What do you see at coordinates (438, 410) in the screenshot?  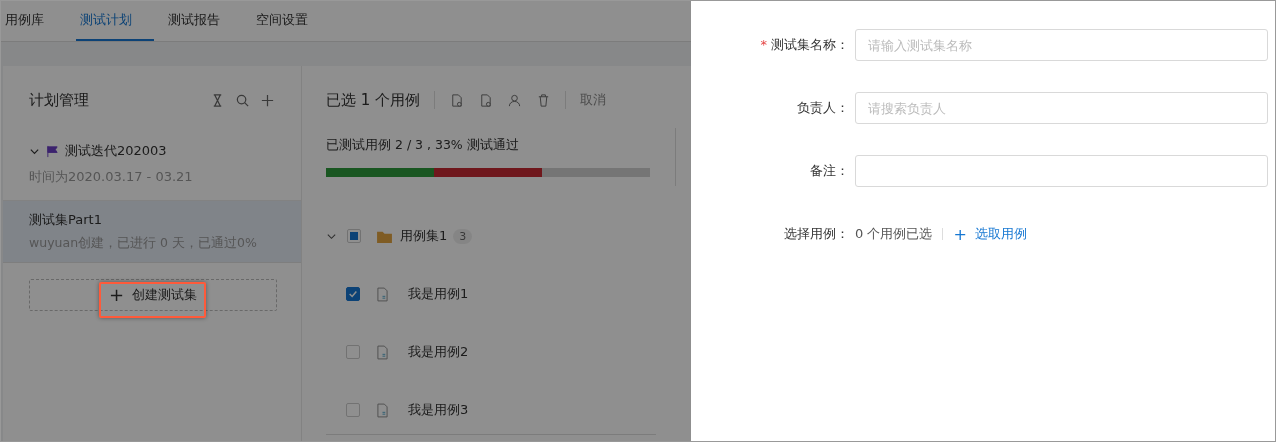 I see `case-name: 我是用例3` at bounding box center [438, 410].